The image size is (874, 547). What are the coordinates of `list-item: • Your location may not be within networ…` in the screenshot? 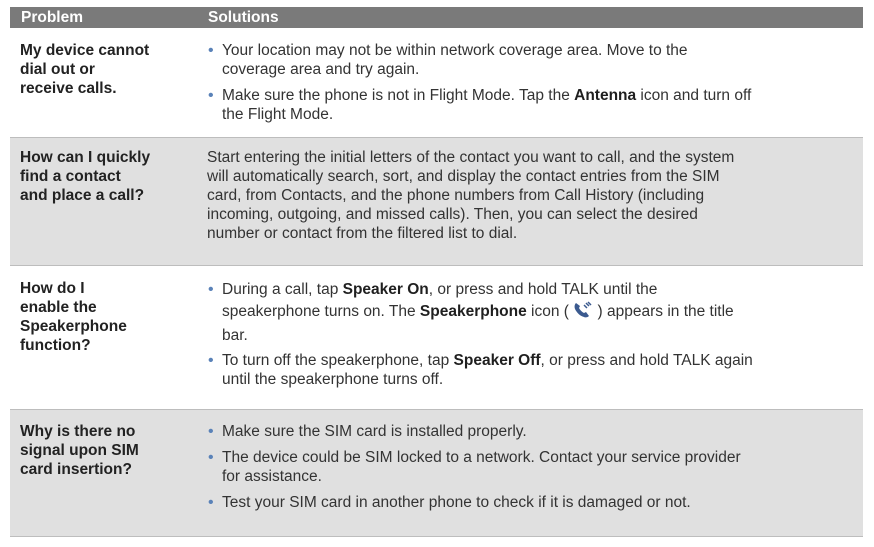 It's located at (448, 60).